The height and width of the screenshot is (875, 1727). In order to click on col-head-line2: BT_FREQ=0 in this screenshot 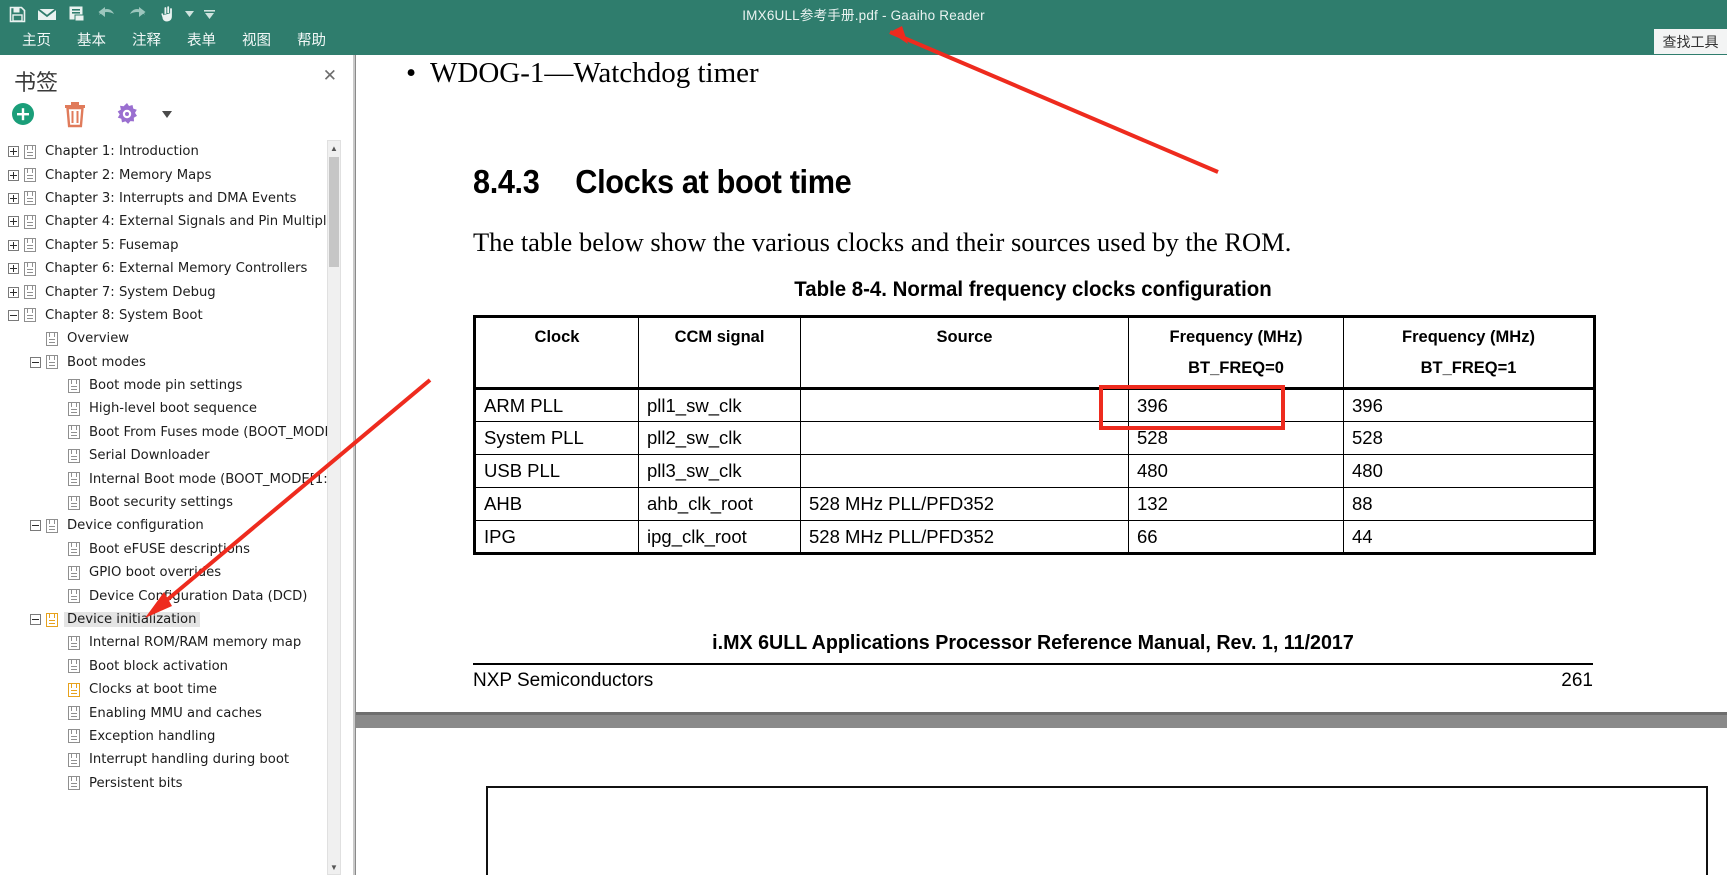, I will do `click(1236, 368)`.